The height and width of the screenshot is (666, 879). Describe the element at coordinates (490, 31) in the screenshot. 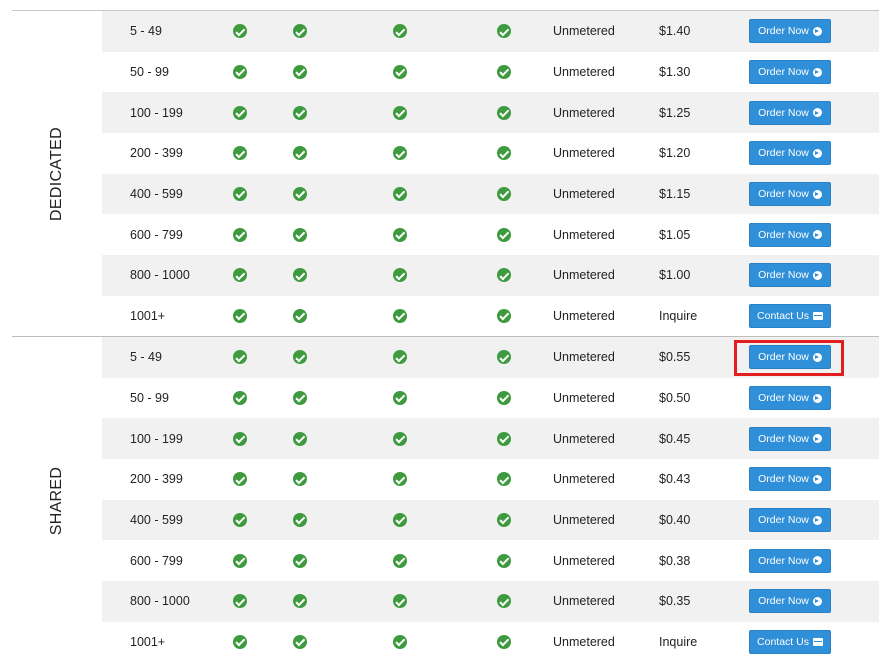

I see `table-row: 5 - 49 Unmetered $1.40 Order Now` at that location.